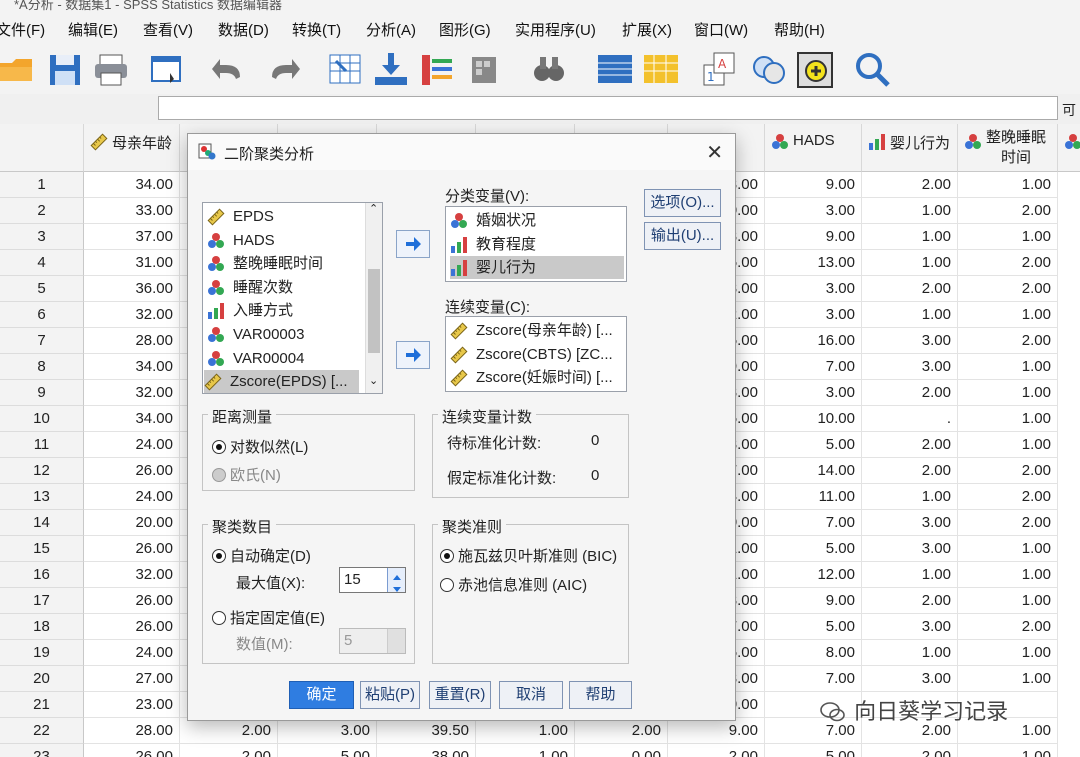  What do you see at coordinates (42, 289) in the screenshot?
I see `row-number: 5` at bounding box center [42, 289].